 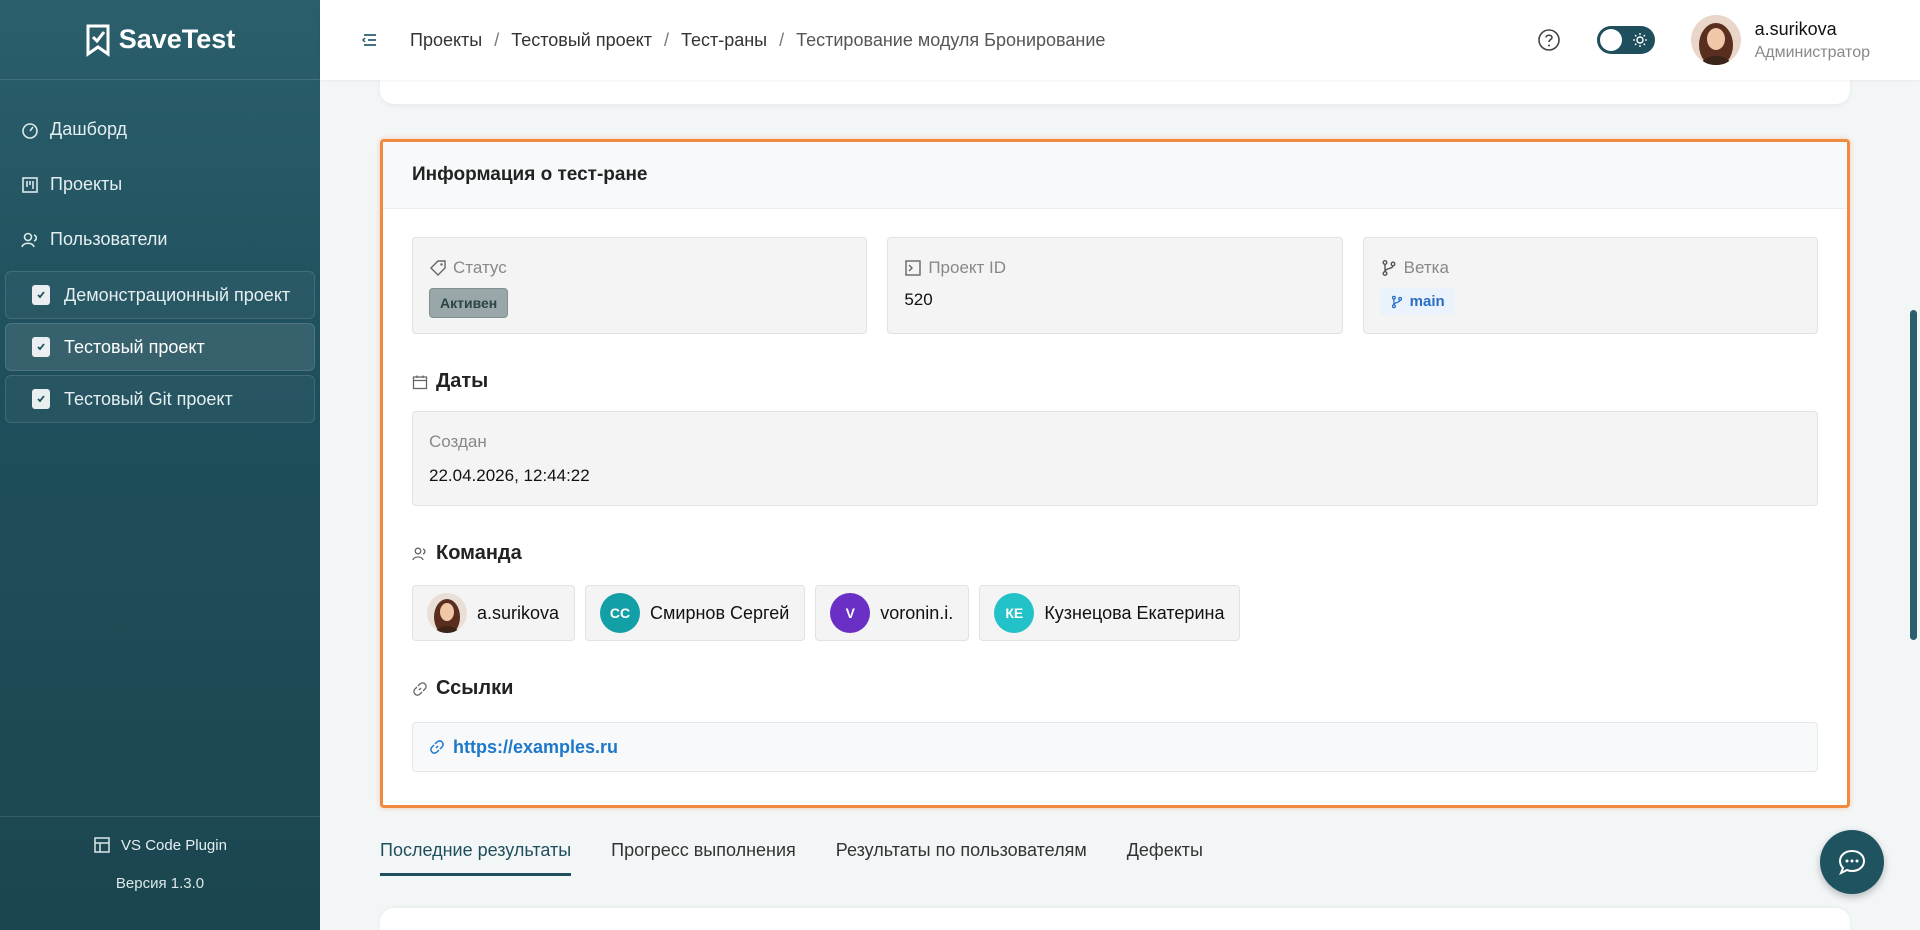 What do you see at coordinates (462, 381) in the screenshot?
I see `dates-title: Даты` at bounding box center [462, 381].